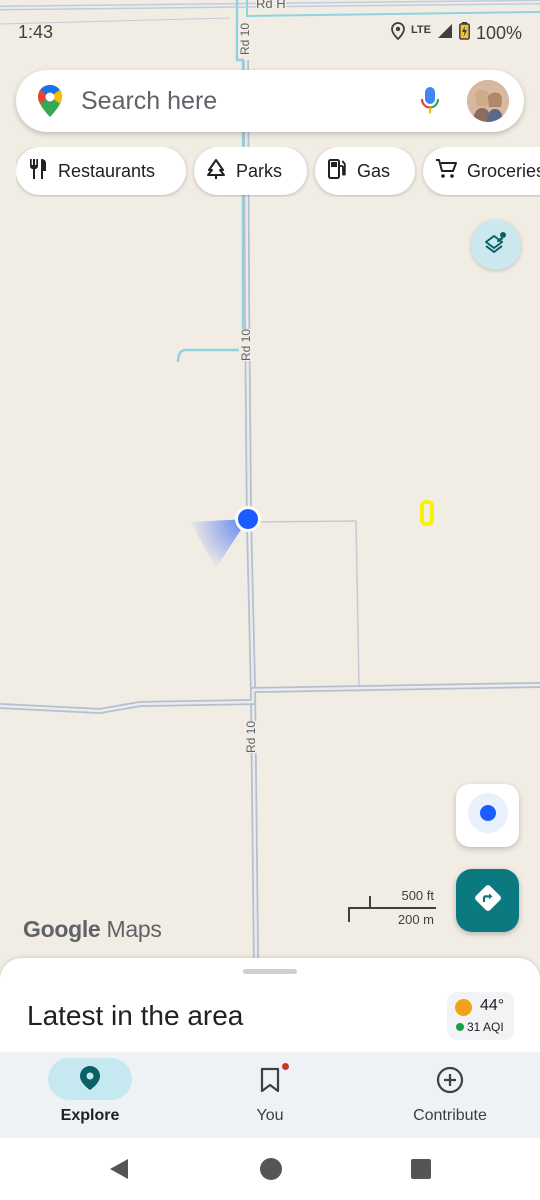 Image resolution: width=540 pixels, height=1200 pixels. Describe the element at coordinates (337, 171) in the screenshot. I see `gas-pump-icon` at that location.